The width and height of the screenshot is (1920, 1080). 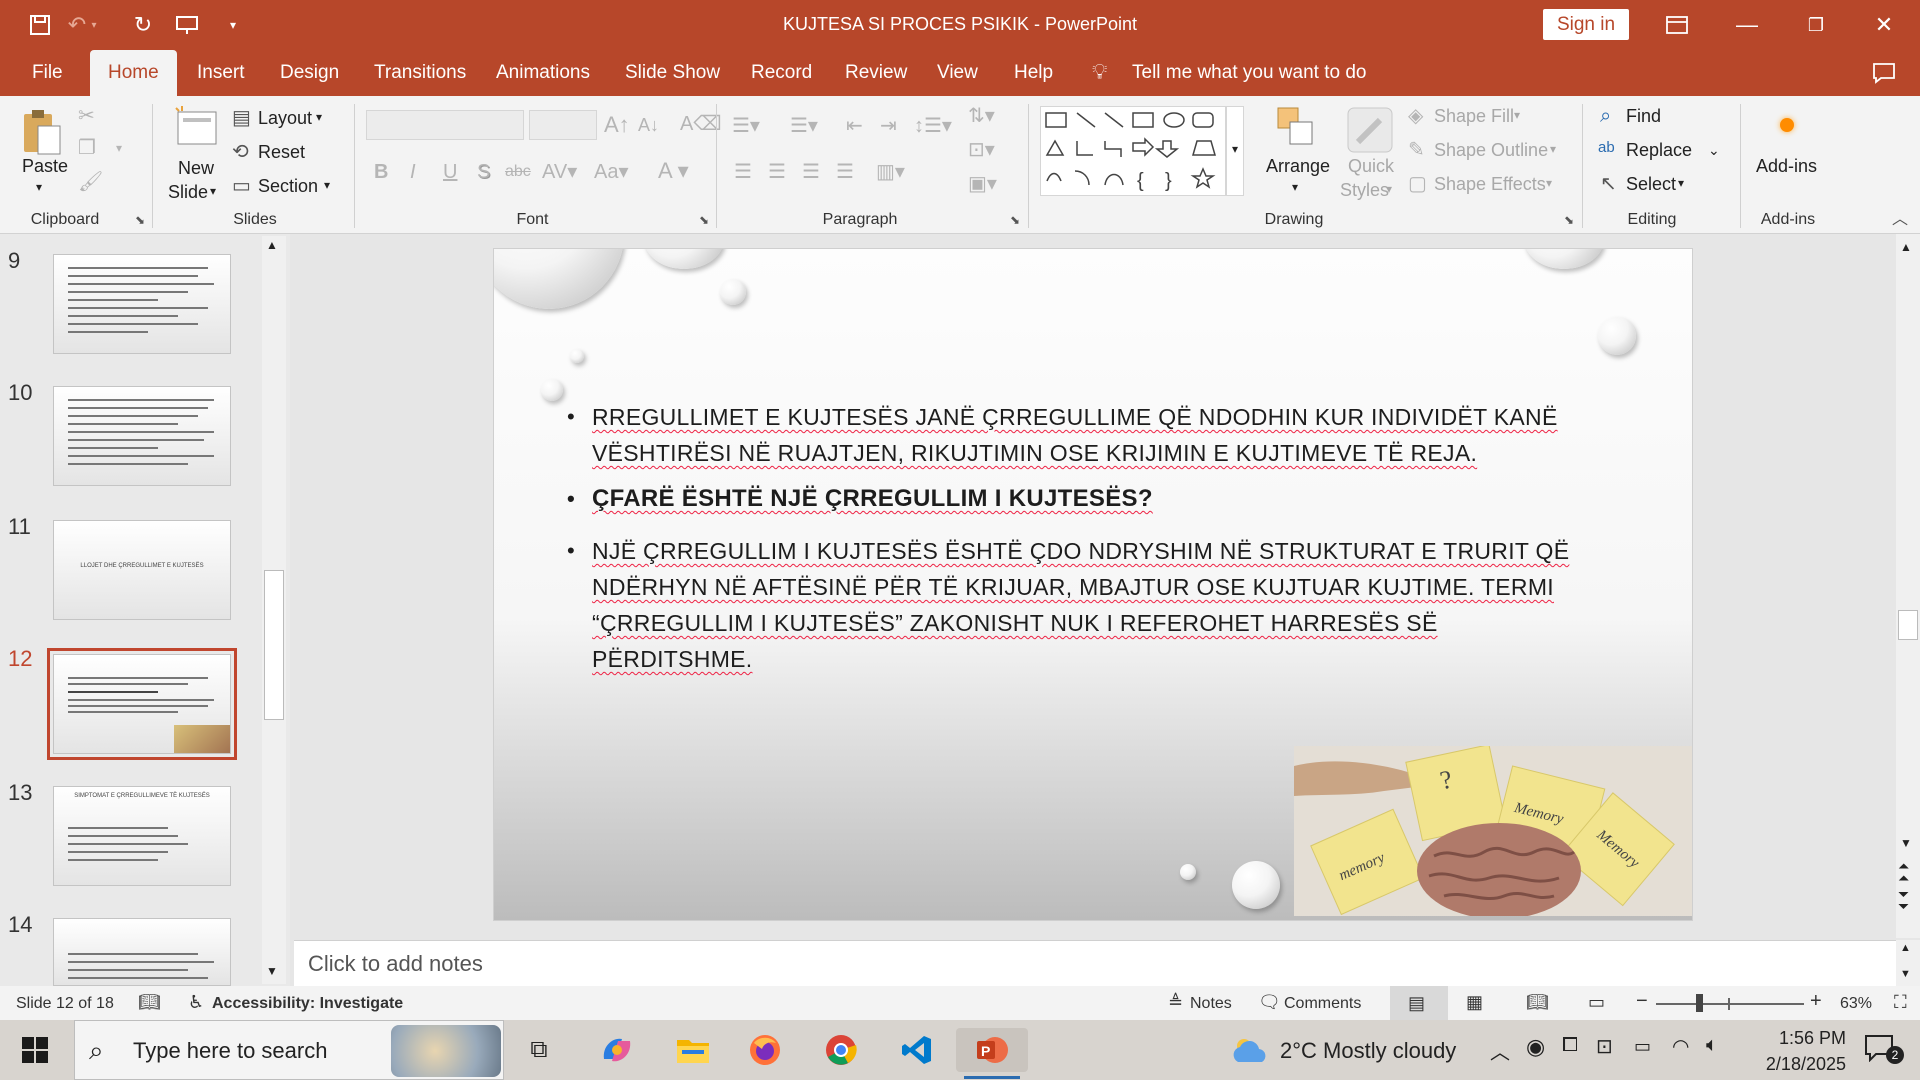 What do you see at coordinates (617, 125) in the screenshot?
I see `increase-font-size-icon: A↑` at bounding box center [617, 125].